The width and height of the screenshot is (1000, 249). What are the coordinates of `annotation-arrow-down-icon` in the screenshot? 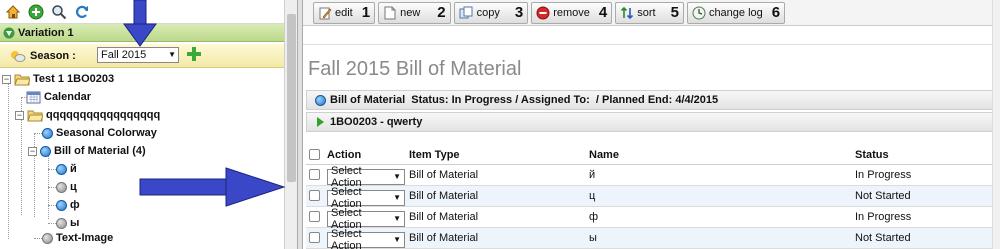 It's located at (140, 23).